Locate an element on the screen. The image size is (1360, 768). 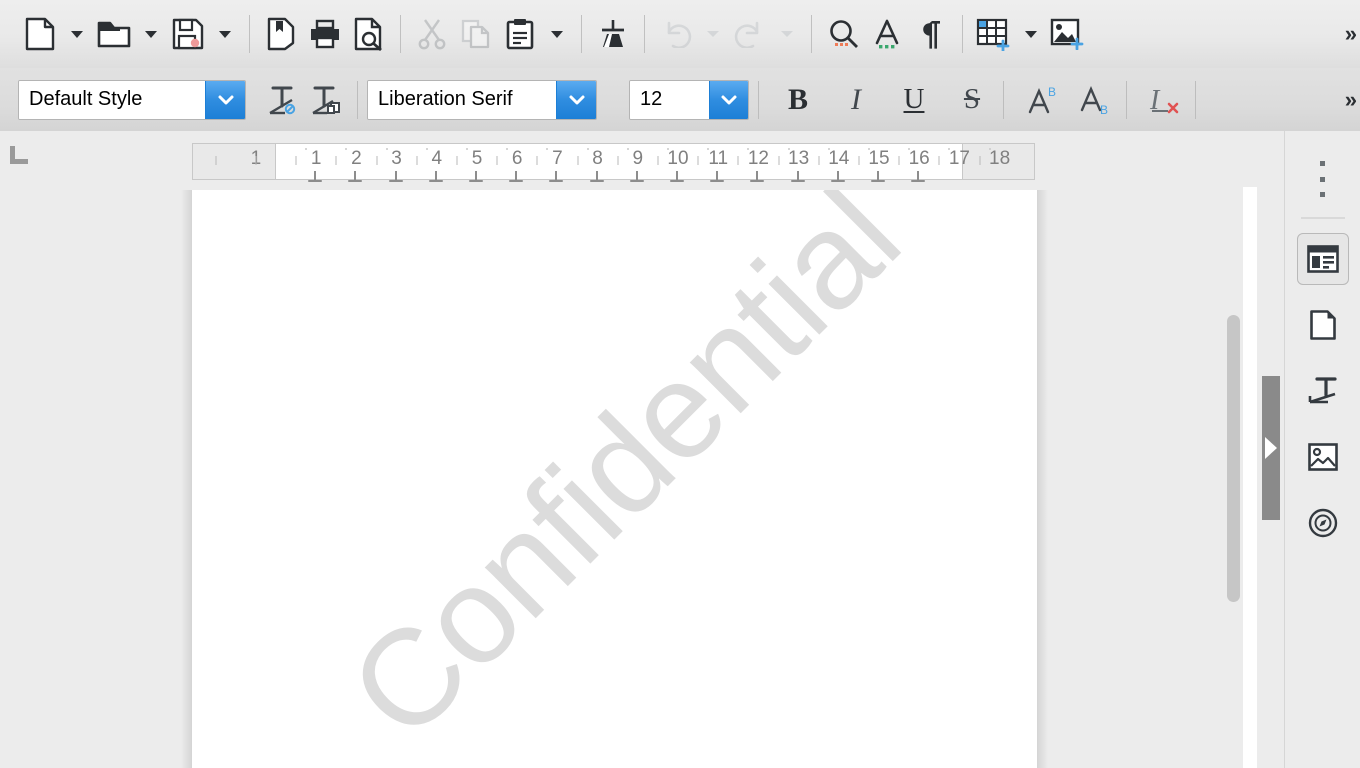
paragraph-style-combo: Default Style is located at coordinates (132, 99).